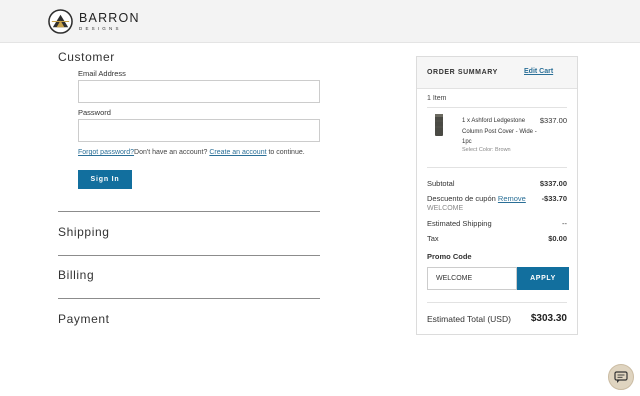 This screenshot has width=640, height=396. What do you see at coordinates (106, 152) in the screenshot?
I see `forgot-password-link: Forgot password?` at bounding box center [106, 152].